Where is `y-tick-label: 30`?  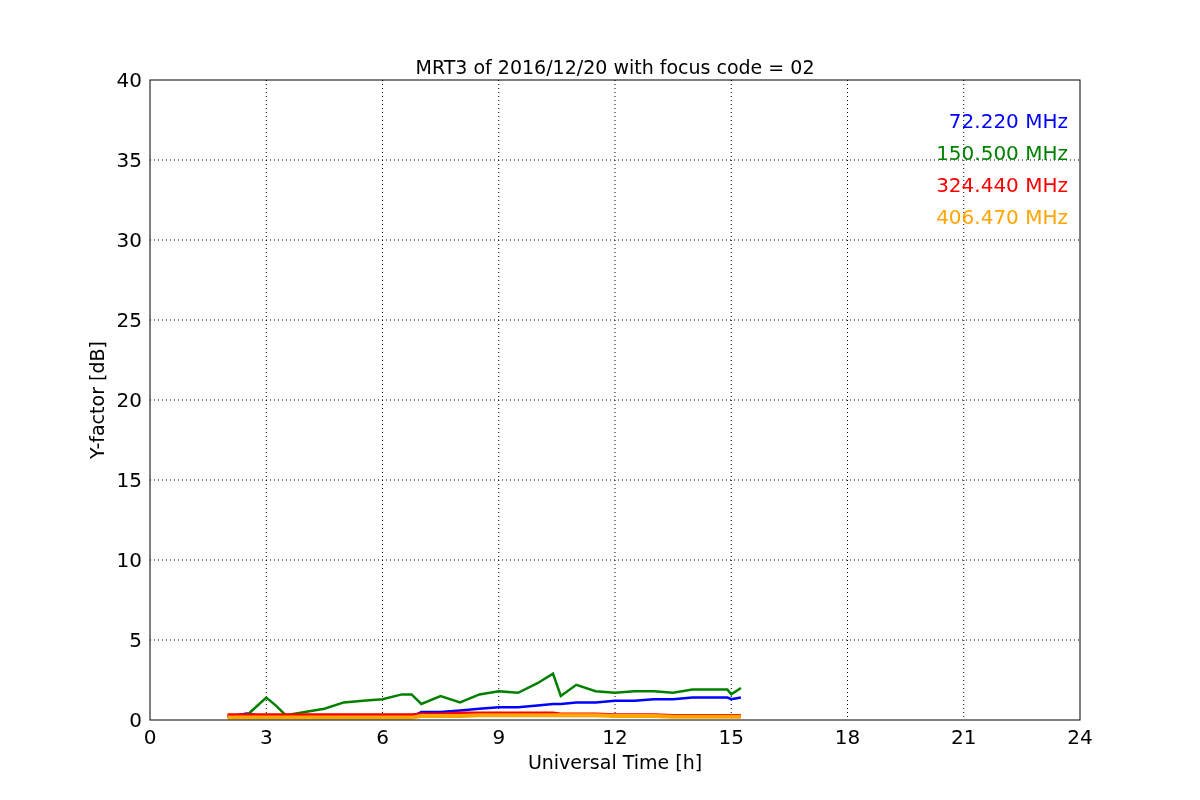
y-tick-label: 30 is located at coordinates (129, 240).